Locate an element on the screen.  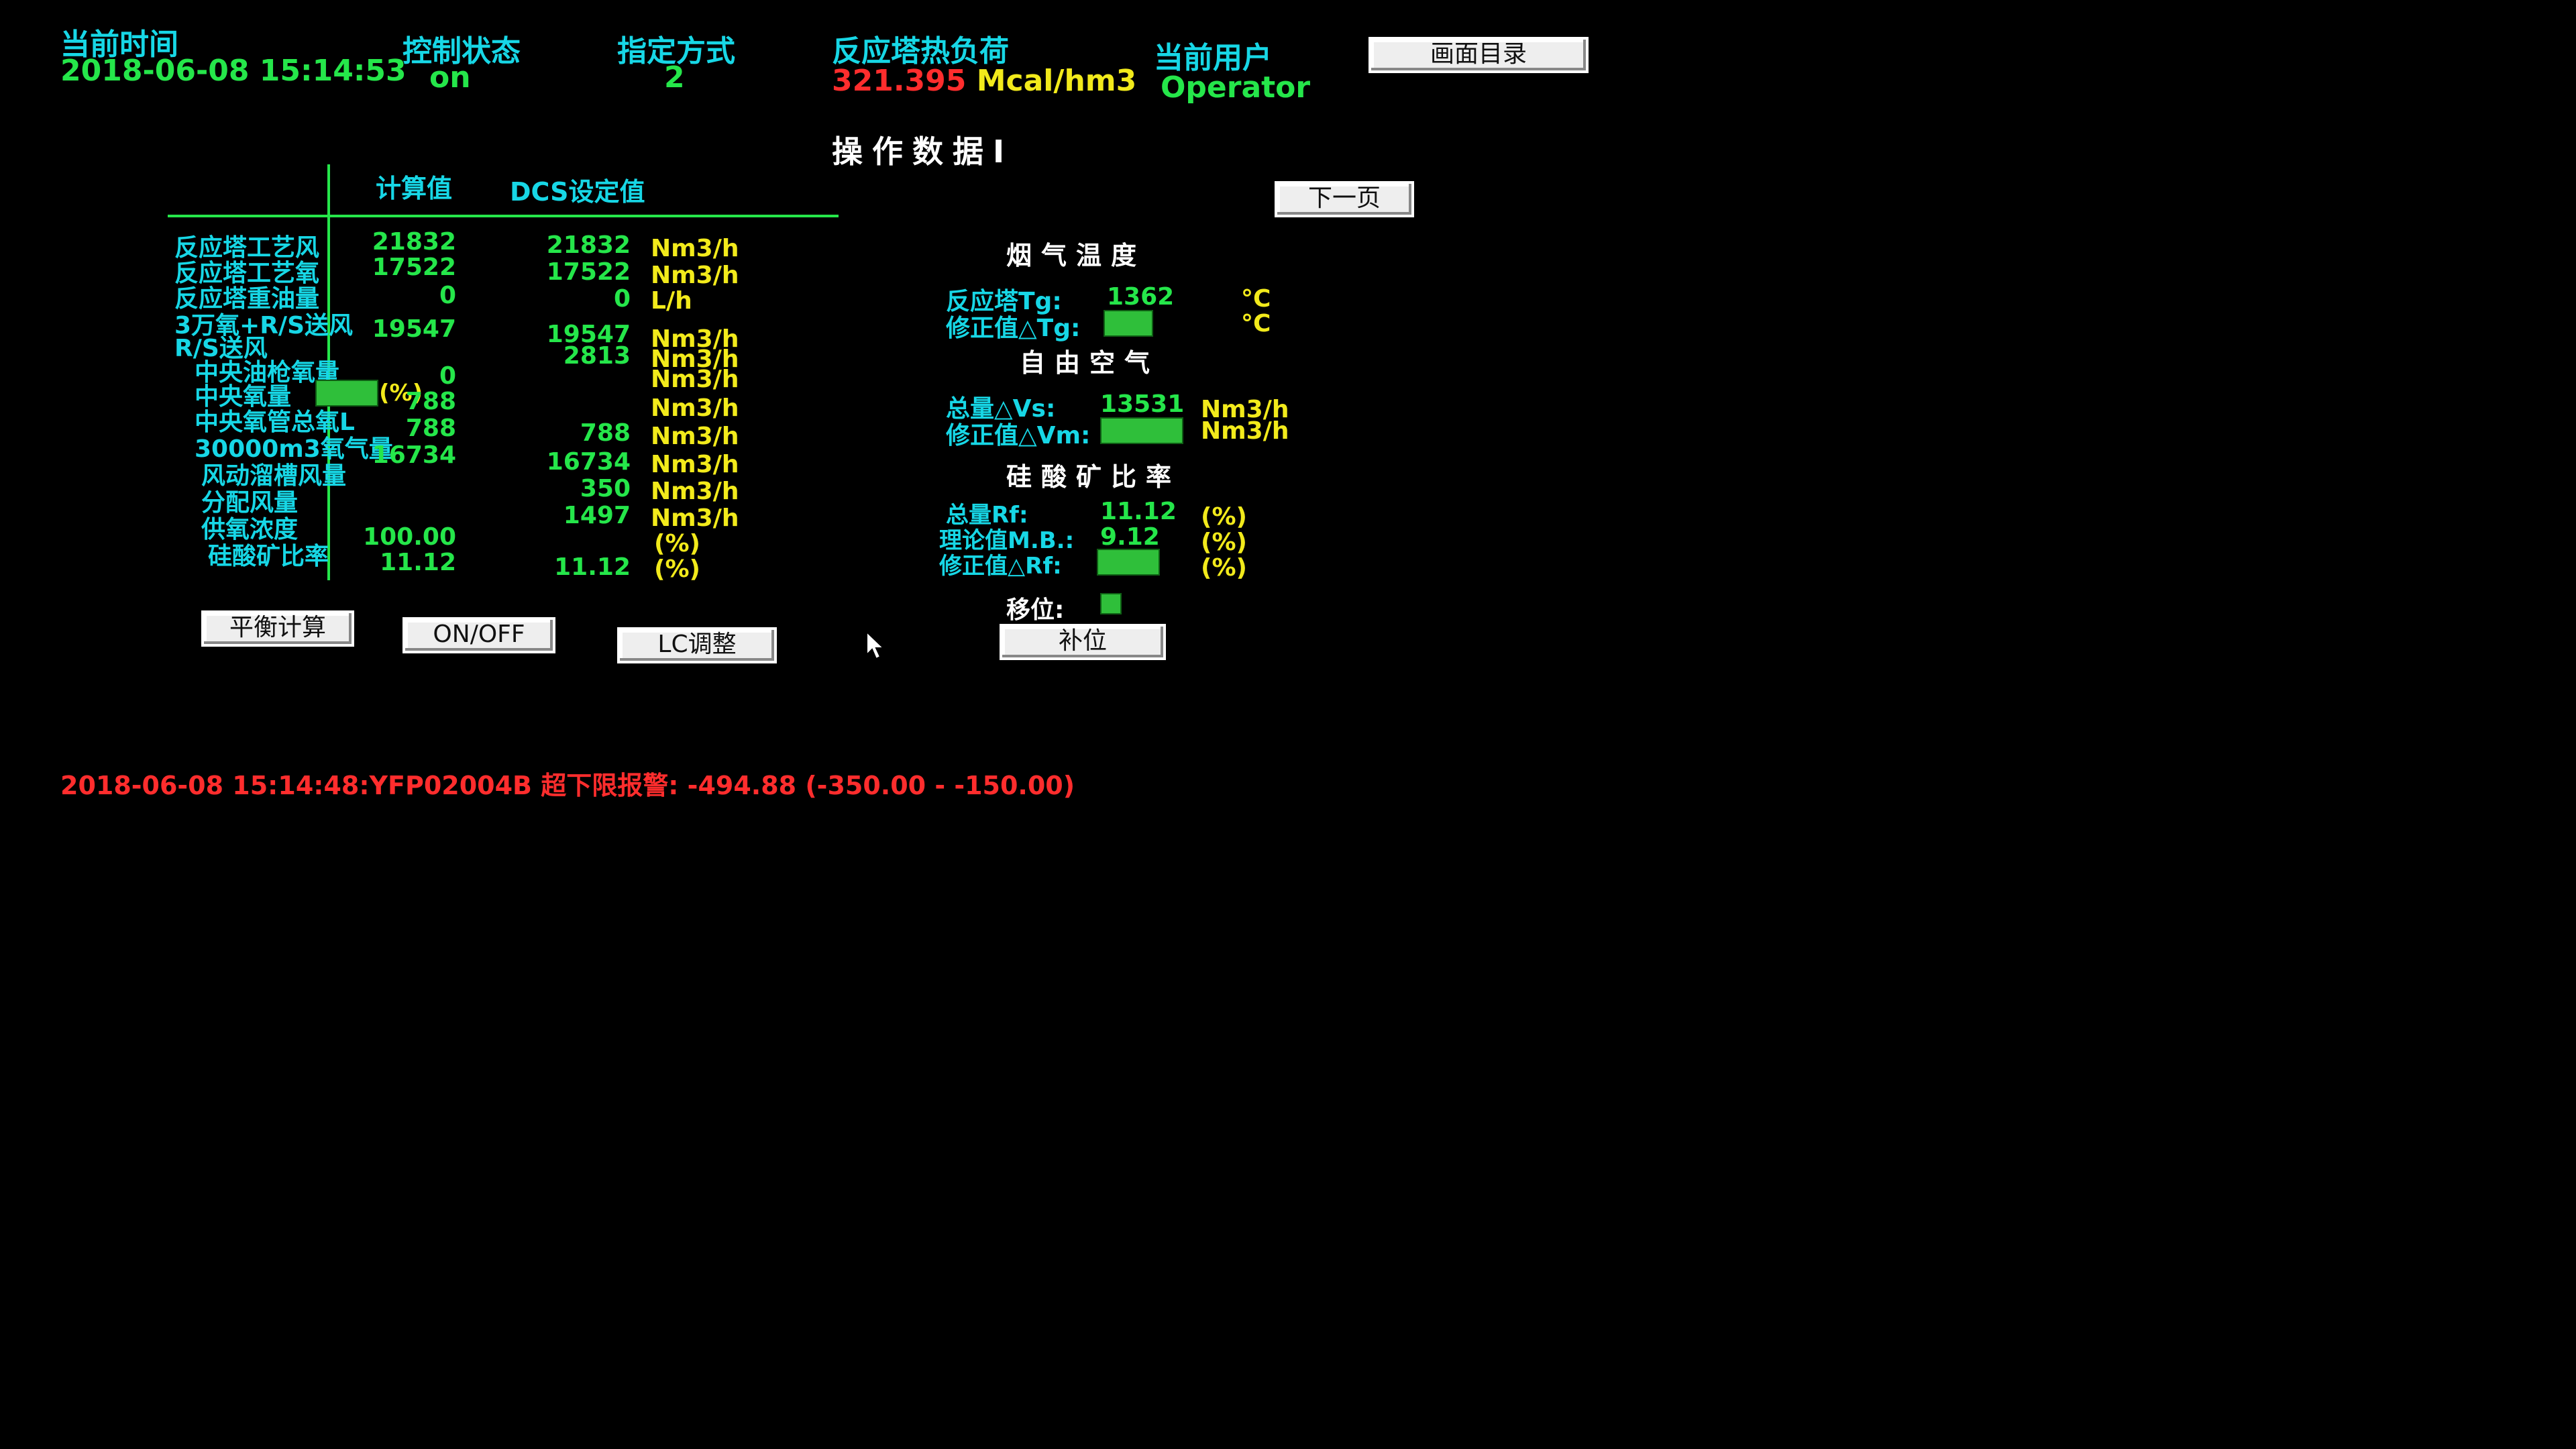
heat-load-readout: 321.395 Mcal/hm3 is located at coordinates (984, 81).